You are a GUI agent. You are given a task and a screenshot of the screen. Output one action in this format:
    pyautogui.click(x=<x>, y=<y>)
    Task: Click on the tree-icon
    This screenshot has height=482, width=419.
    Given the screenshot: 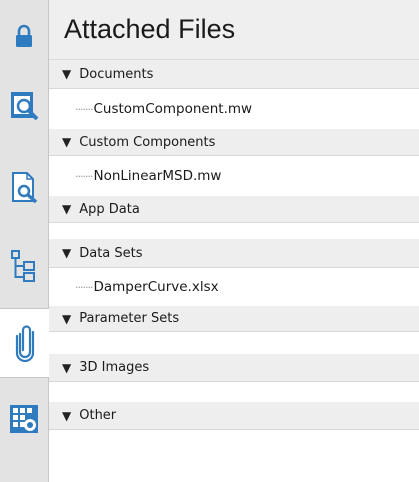 What is the action you would take?
    pyautogui.click(x=23, y=266)
    